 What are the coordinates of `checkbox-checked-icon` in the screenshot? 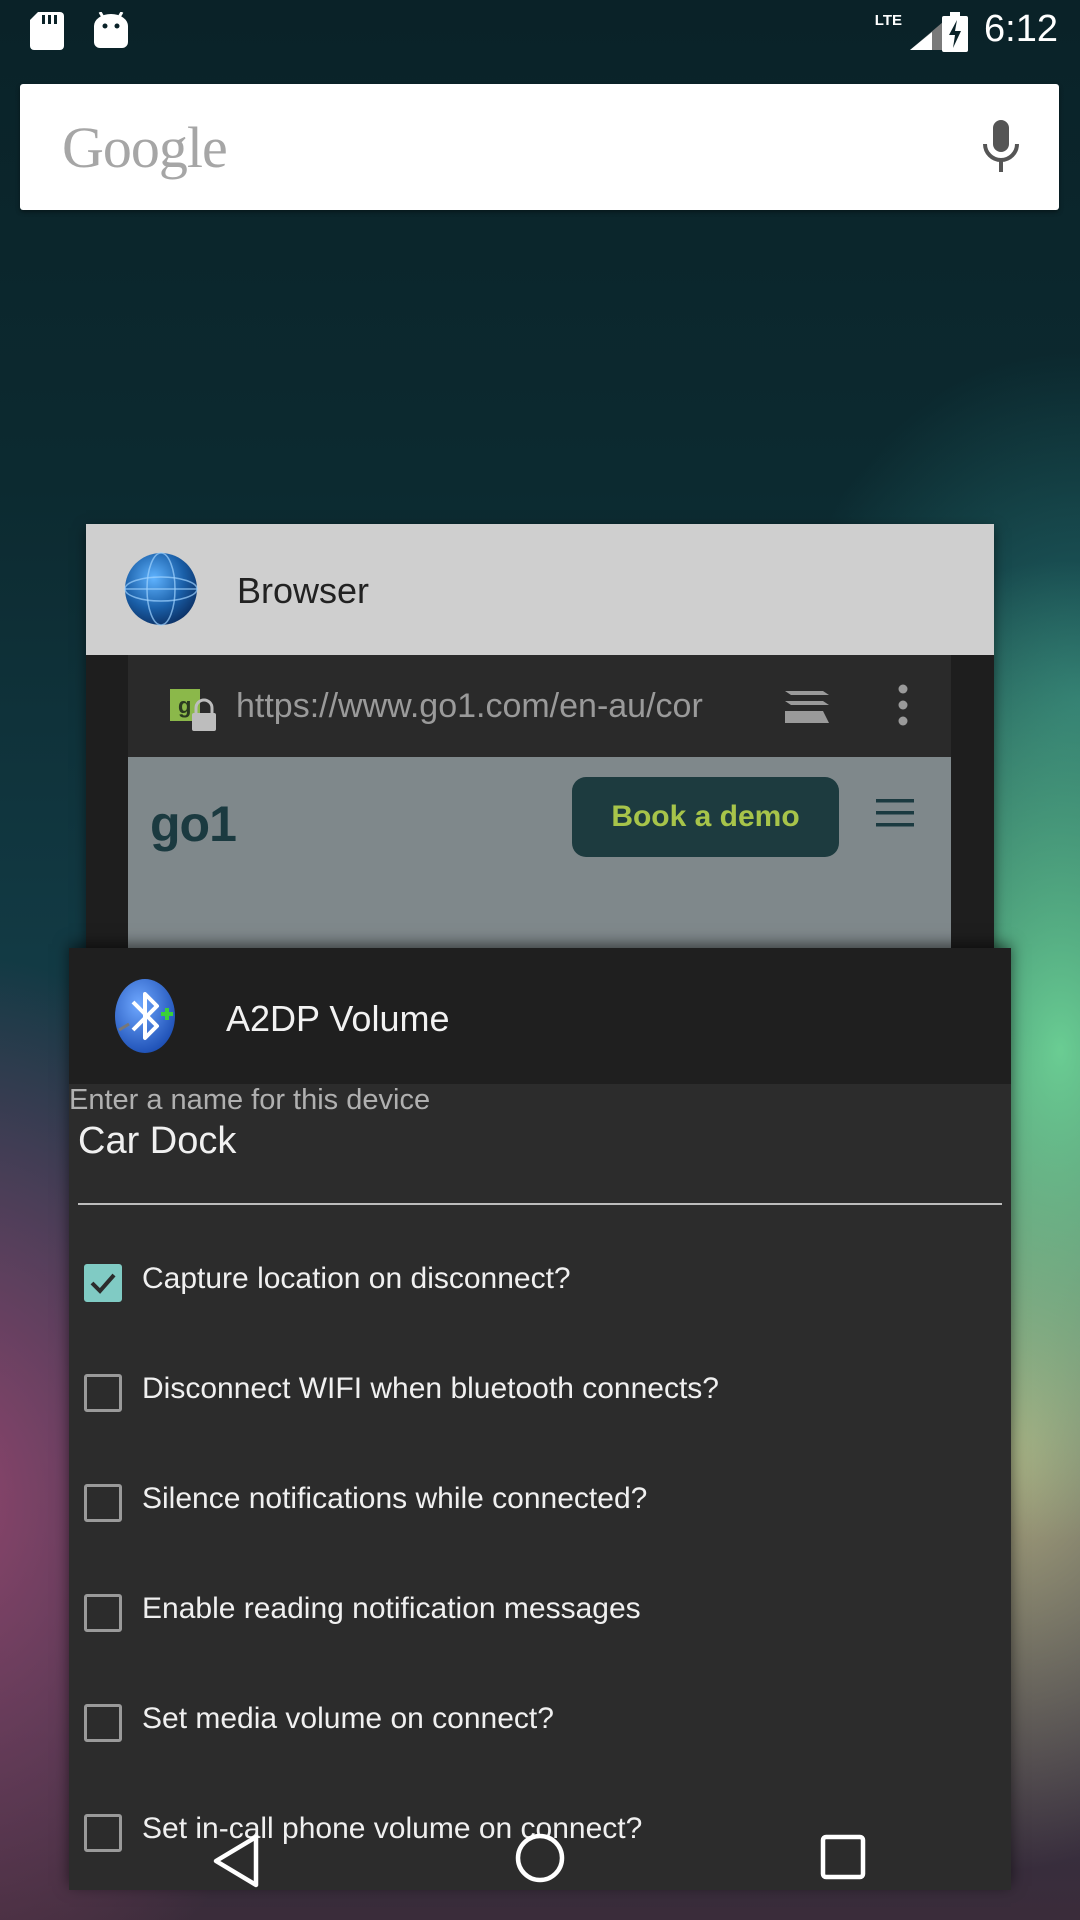 It's located at (103, 1283).